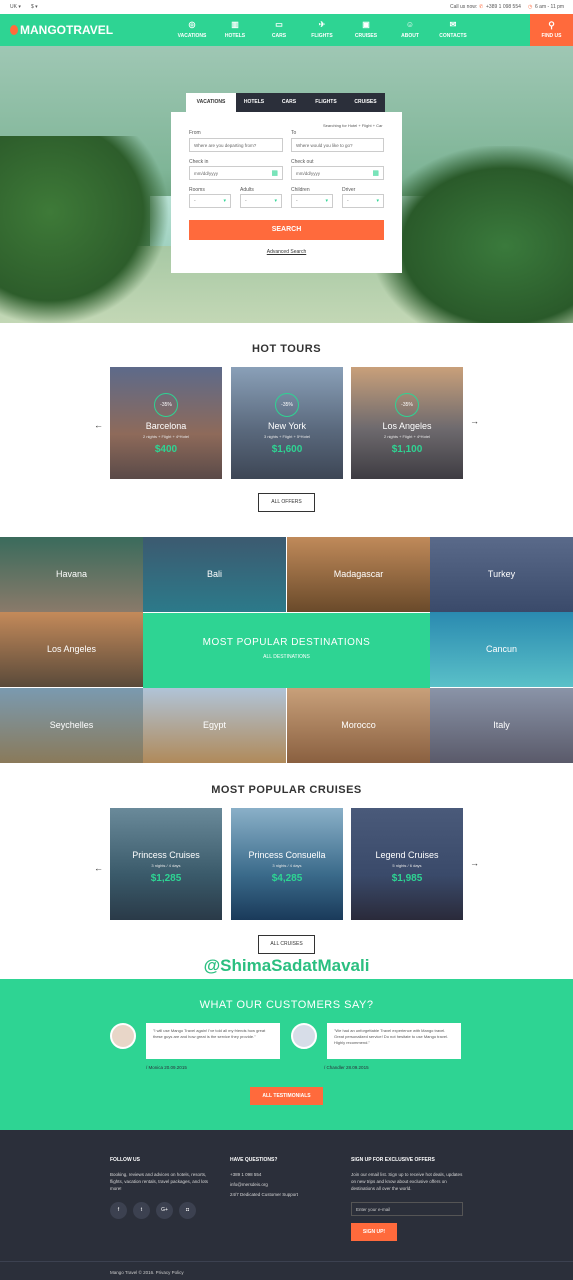  Describe the element at coordinates (501, 725) in the screenshot. I see `destination-tile: Italy` at that location.